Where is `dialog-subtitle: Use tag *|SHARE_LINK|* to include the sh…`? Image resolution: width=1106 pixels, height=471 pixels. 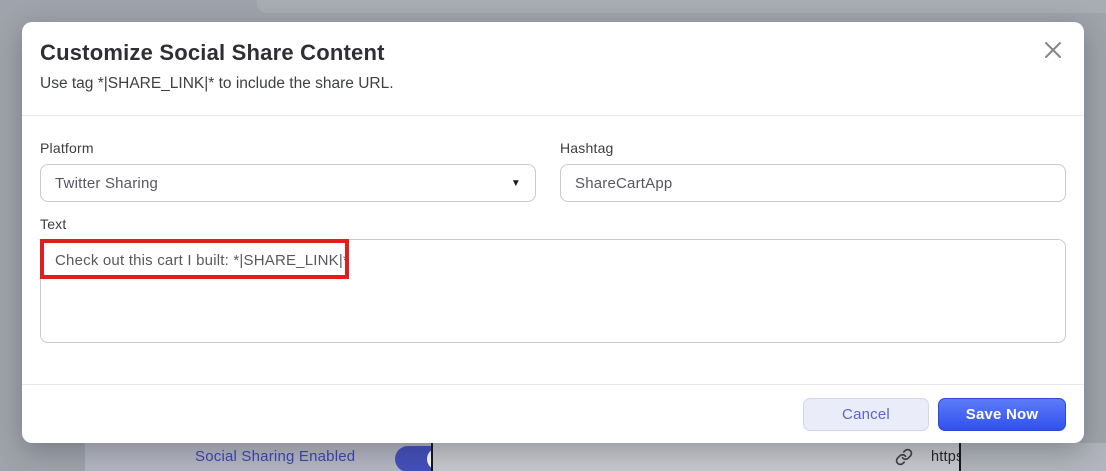 dialog-subtitle: Use tag *|SHARE_LINK|* to include the sh… is located at coordinates (217, 83).